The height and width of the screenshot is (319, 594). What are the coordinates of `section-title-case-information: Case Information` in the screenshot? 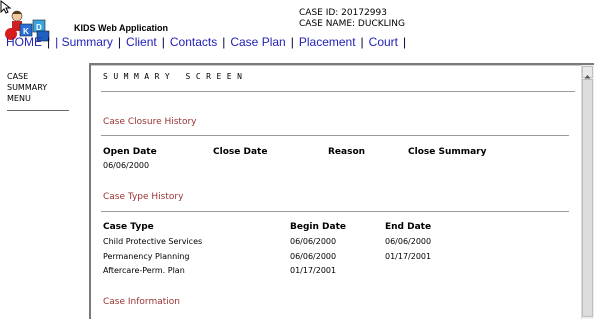 It's located at (141, 302).